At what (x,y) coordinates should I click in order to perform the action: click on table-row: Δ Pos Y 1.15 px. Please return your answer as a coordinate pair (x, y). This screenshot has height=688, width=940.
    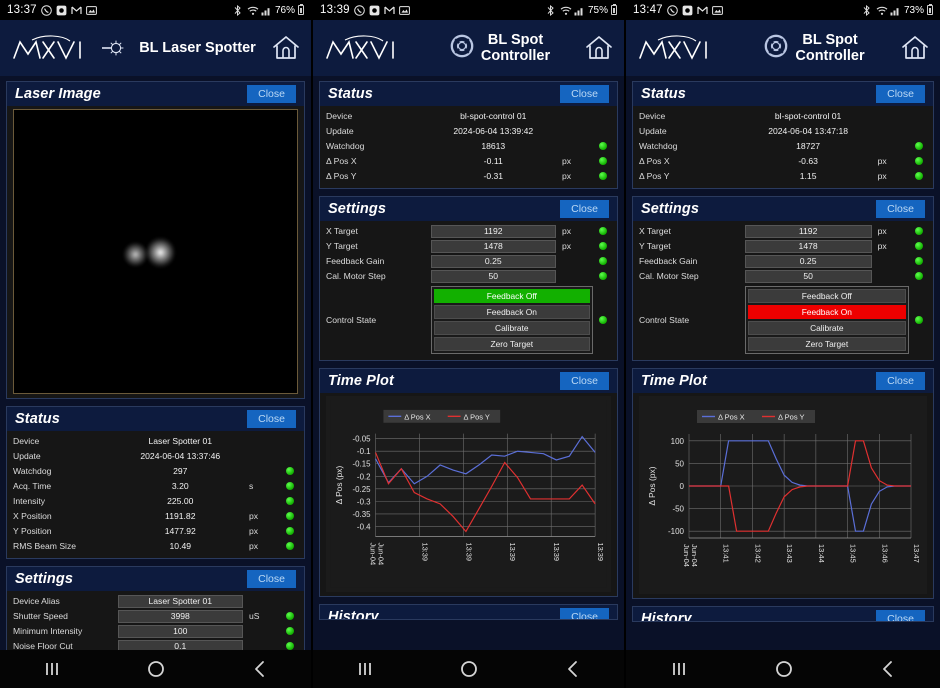
    Looking at the image, I should click on (783, 176).